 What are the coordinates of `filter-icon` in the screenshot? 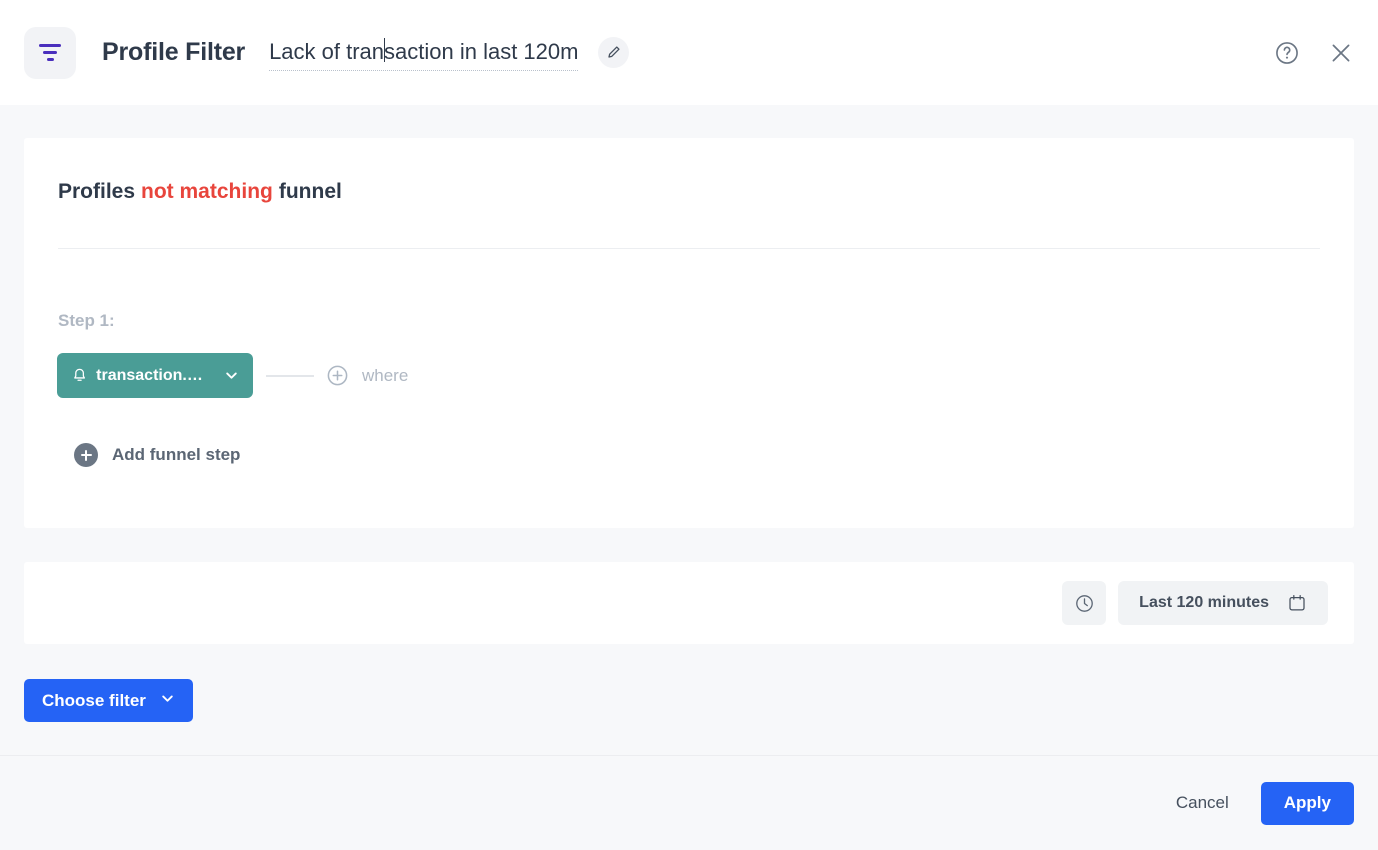 It's located at (50, 52).